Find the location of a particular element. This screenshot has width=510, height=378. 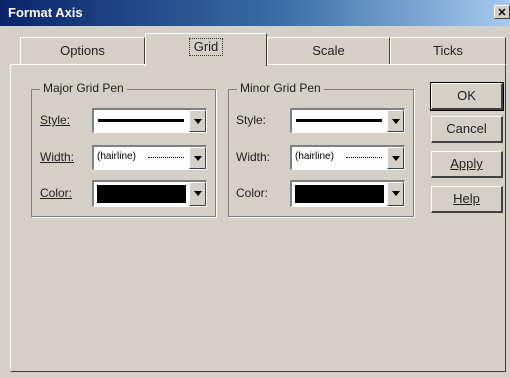

minor-style-label: Style: is located at coordinates (251, 120).